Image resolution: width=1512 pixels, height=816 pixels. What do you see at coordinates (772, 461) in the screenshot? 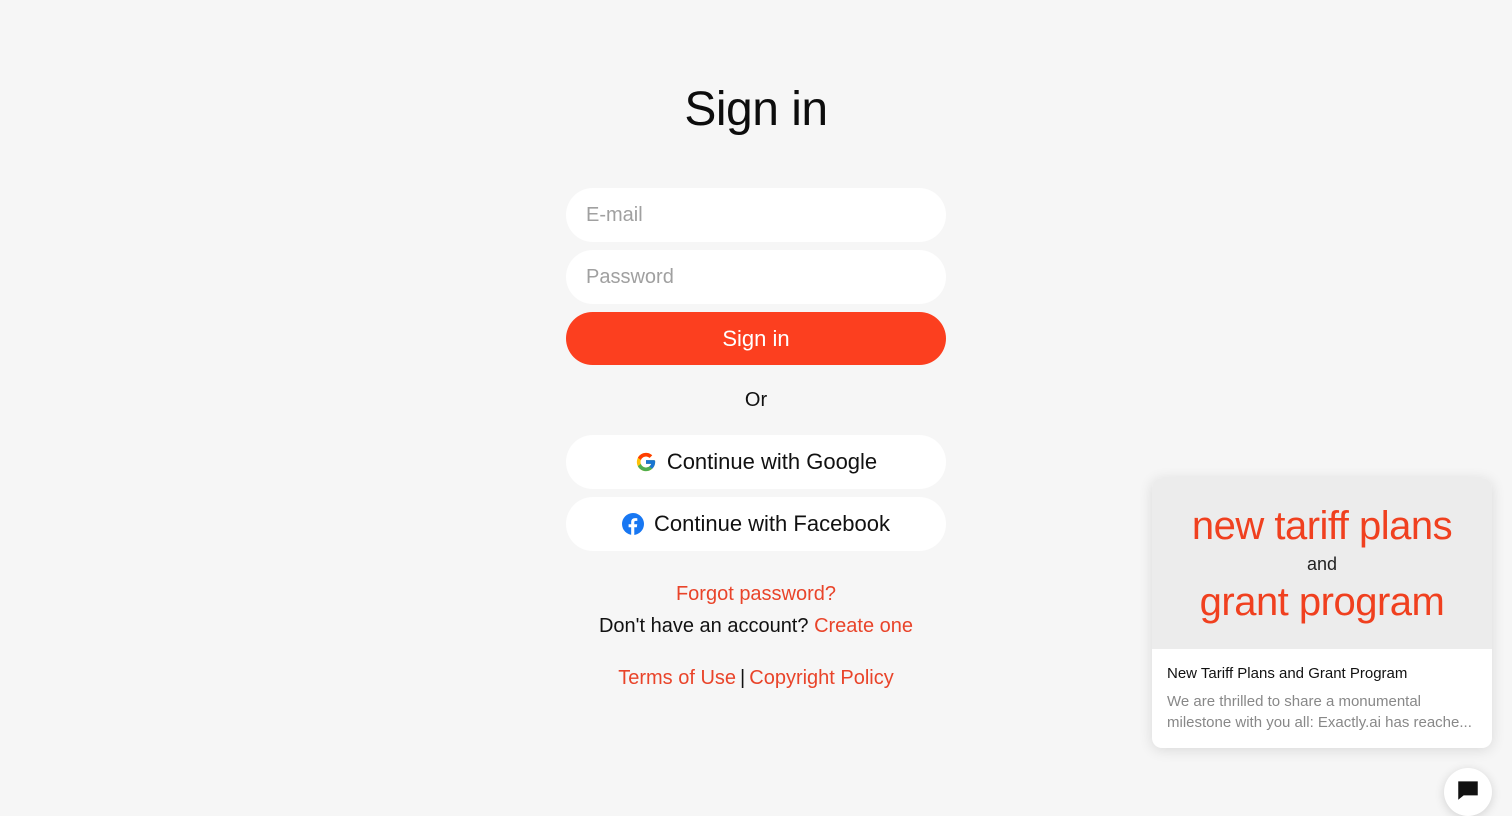
I see `google-button-label: Continue with Google` at bounding box center [772, 461].